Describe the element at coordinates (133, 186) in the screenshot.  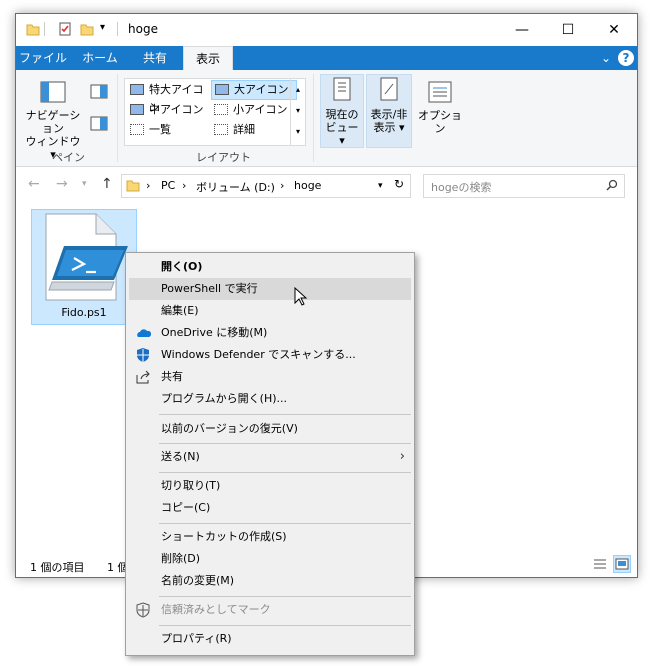
I see `folder-icon` at that location.